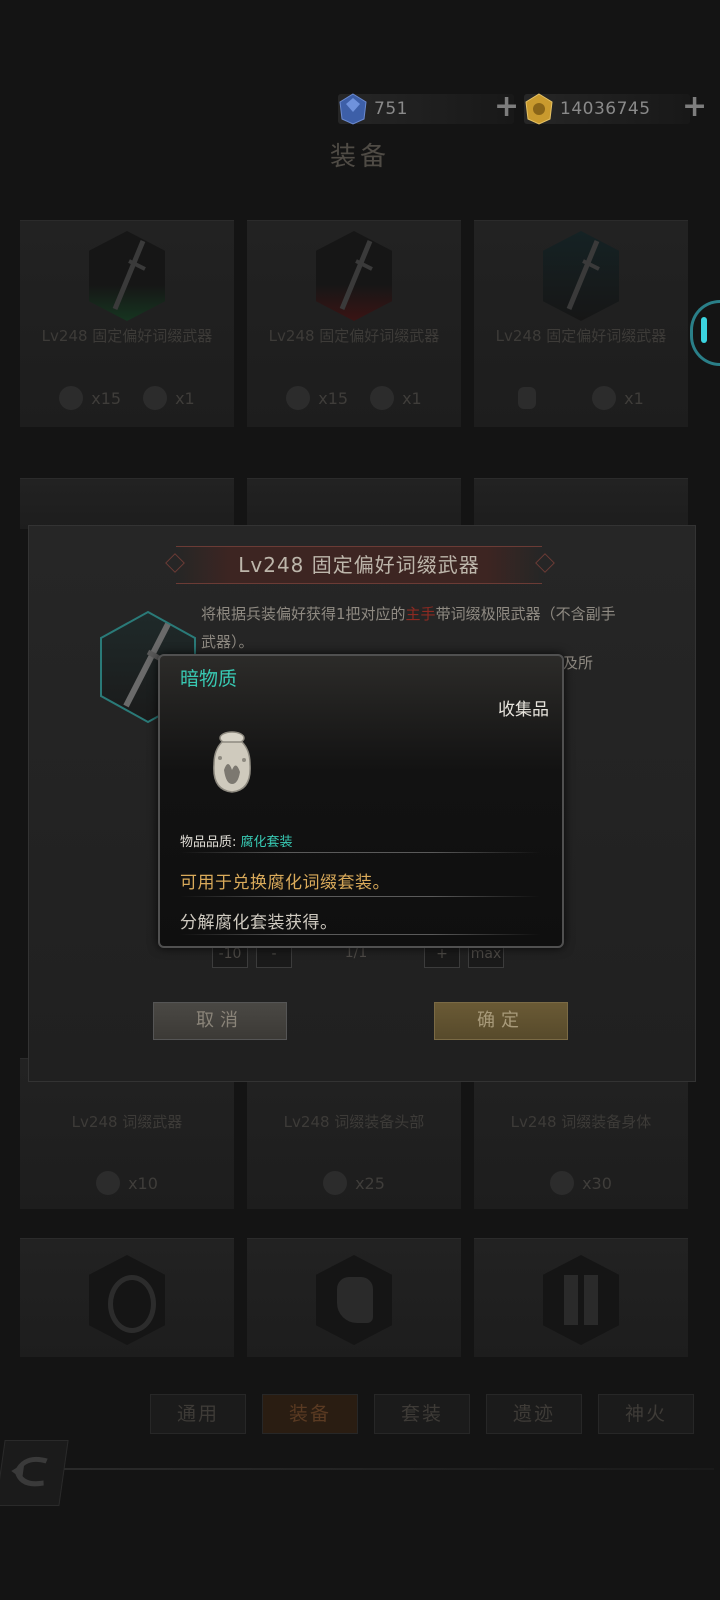  What do you see at coordinates (527, 398) in the screenshot?
I see `dark-matter-icon` at bounding box center [527, 398].